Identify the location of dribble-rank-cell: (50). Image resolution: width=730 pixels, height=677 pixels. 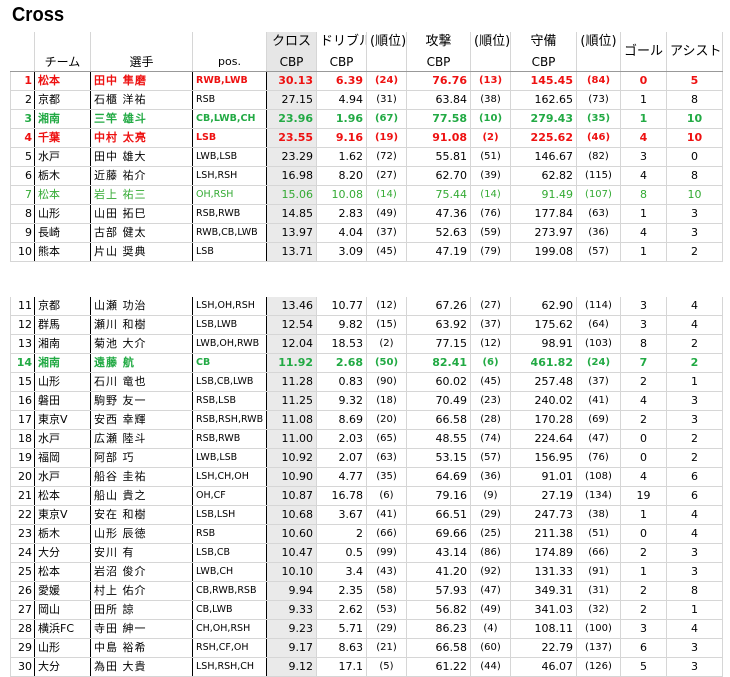
(386, 363).